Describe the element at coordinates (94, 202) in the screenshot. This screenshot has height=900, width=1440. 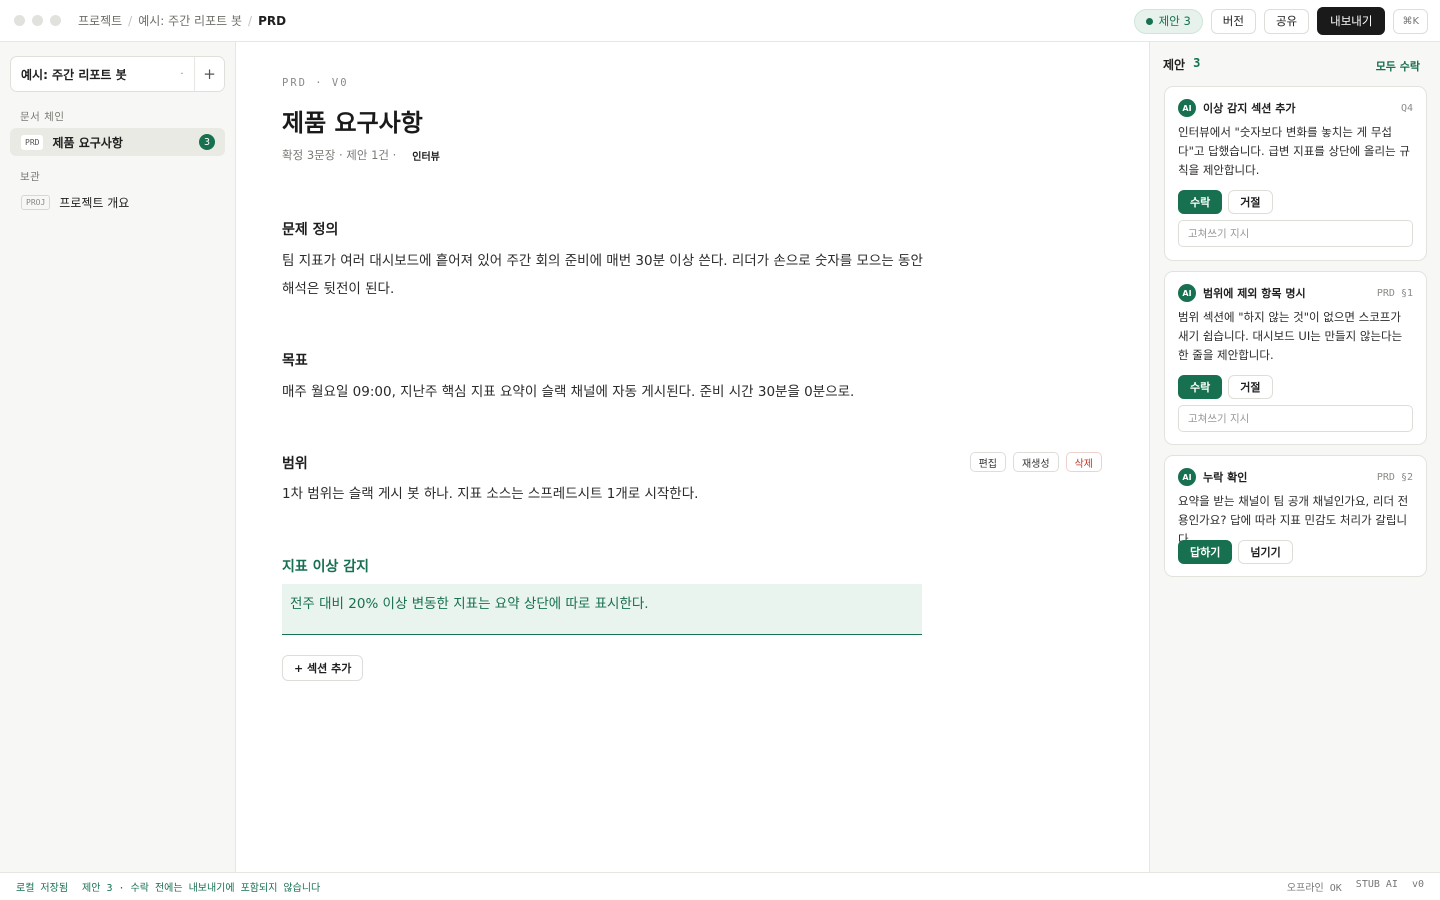
I see `sidebar-item-label: 프로젝트 개요` at that location.